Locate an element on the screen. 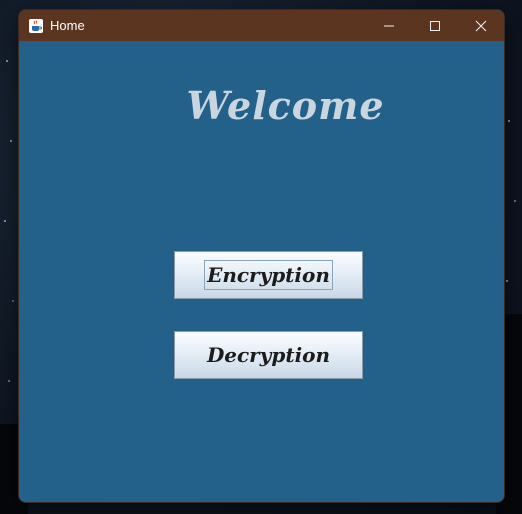 This screenshot has height=514, width=522. encryption-button: Encryption is located at coordinates (268, 275).